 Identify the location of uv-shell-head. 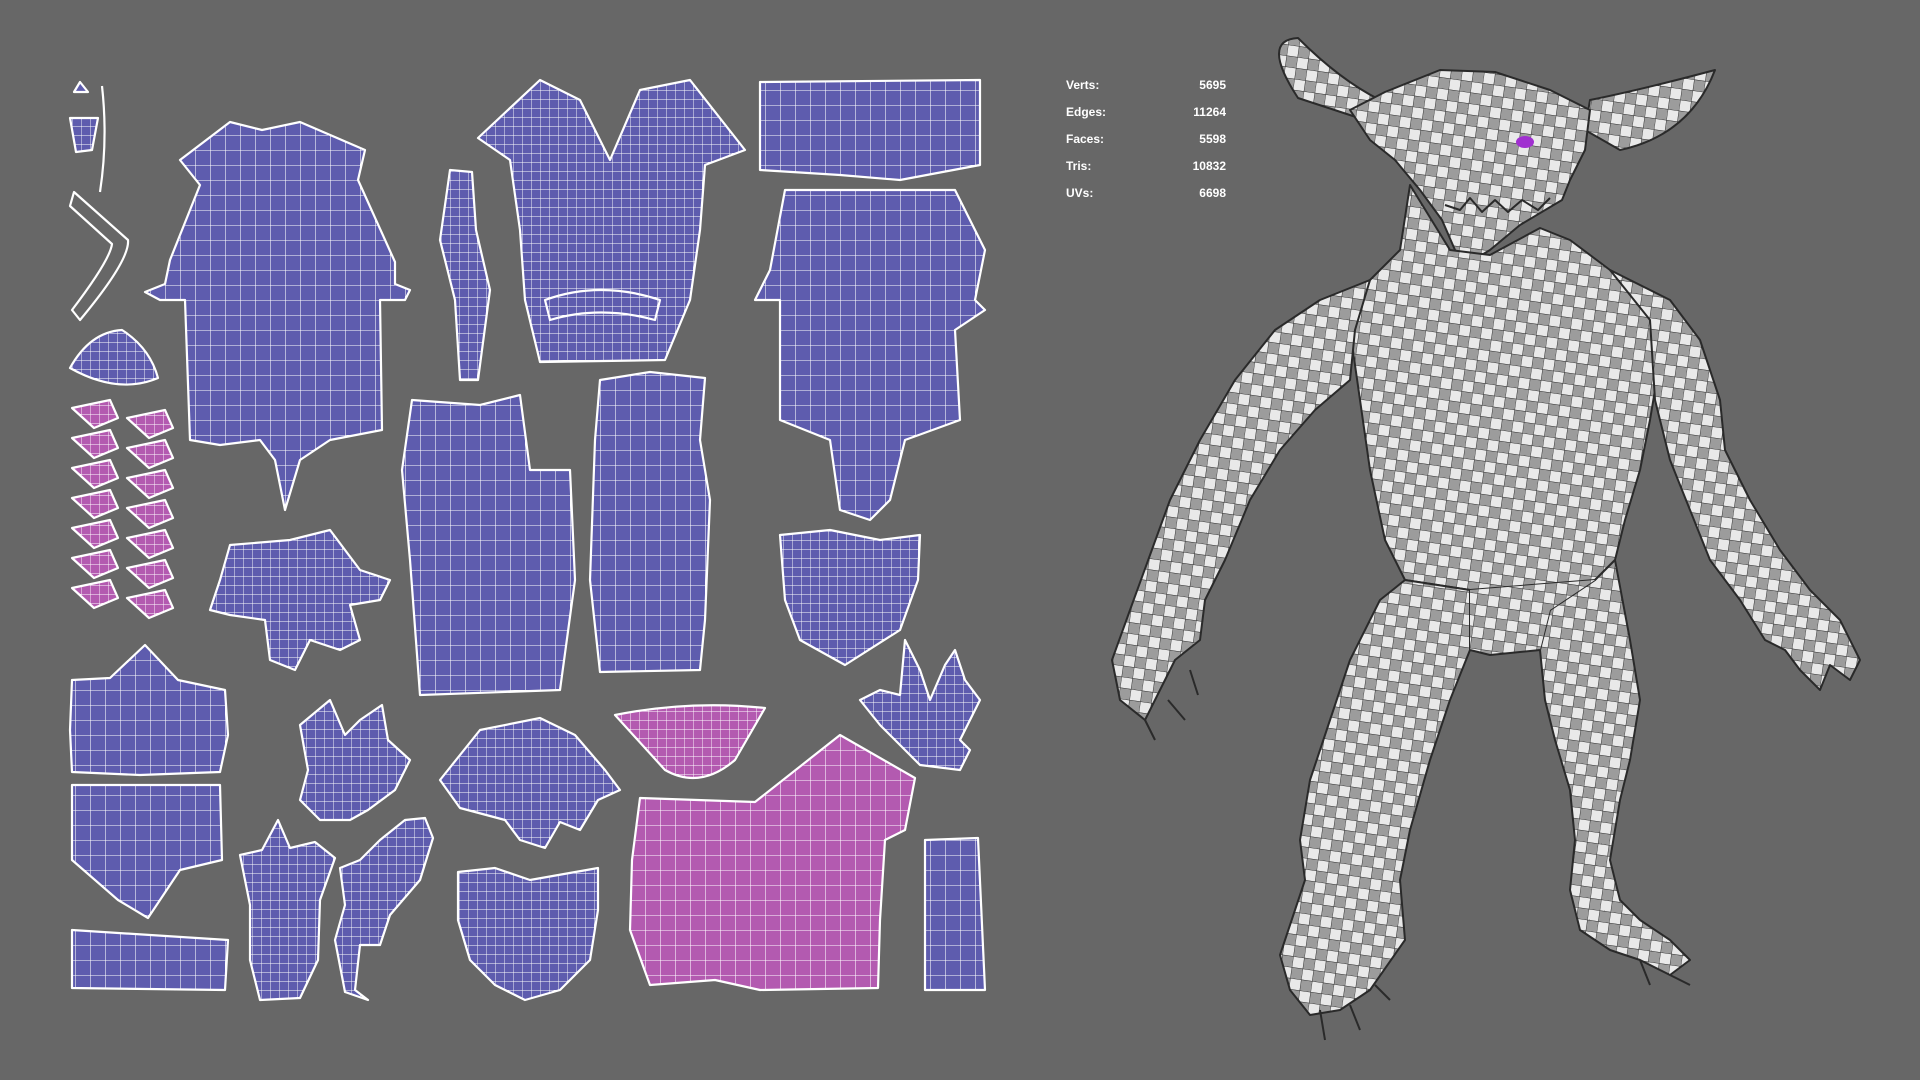
(611, 221).